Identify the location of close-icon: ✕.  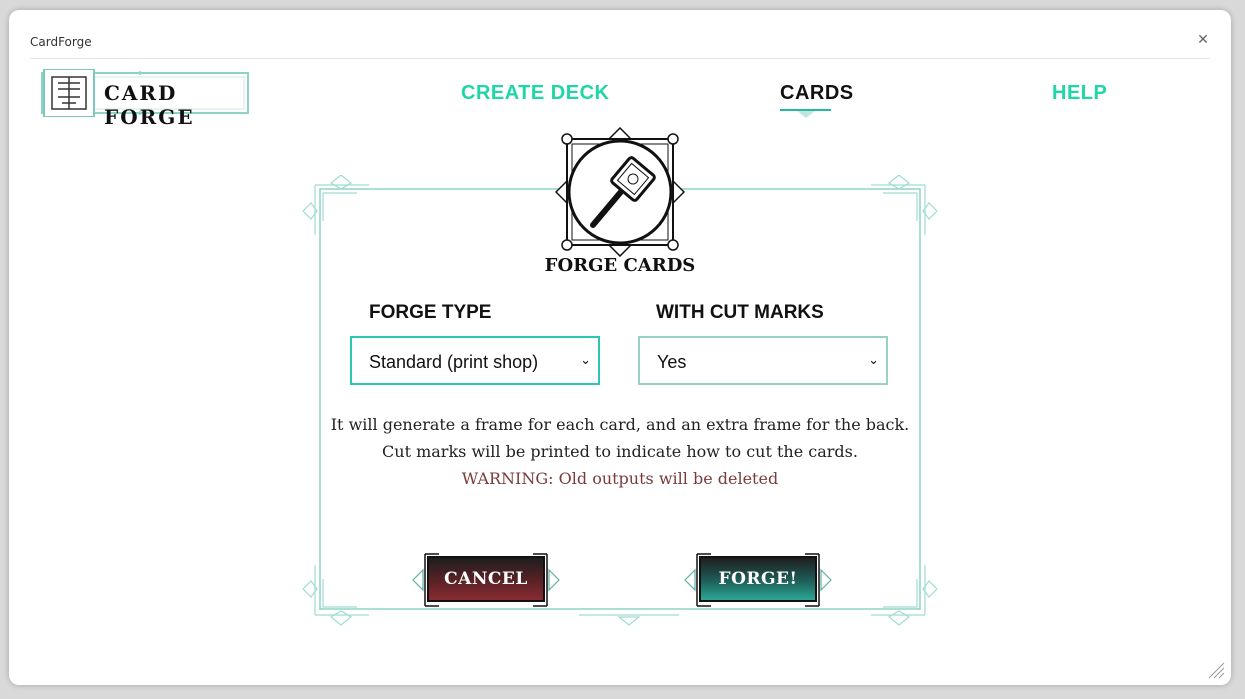
(1203, 39).